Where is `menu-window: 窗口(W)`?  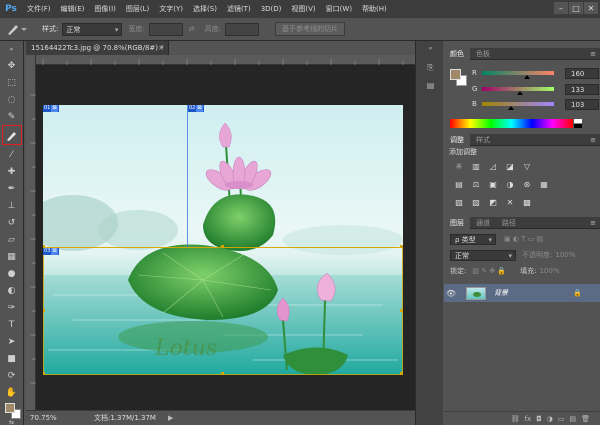
menu-window: 窗口(W) is located at coordinates (339, 9).